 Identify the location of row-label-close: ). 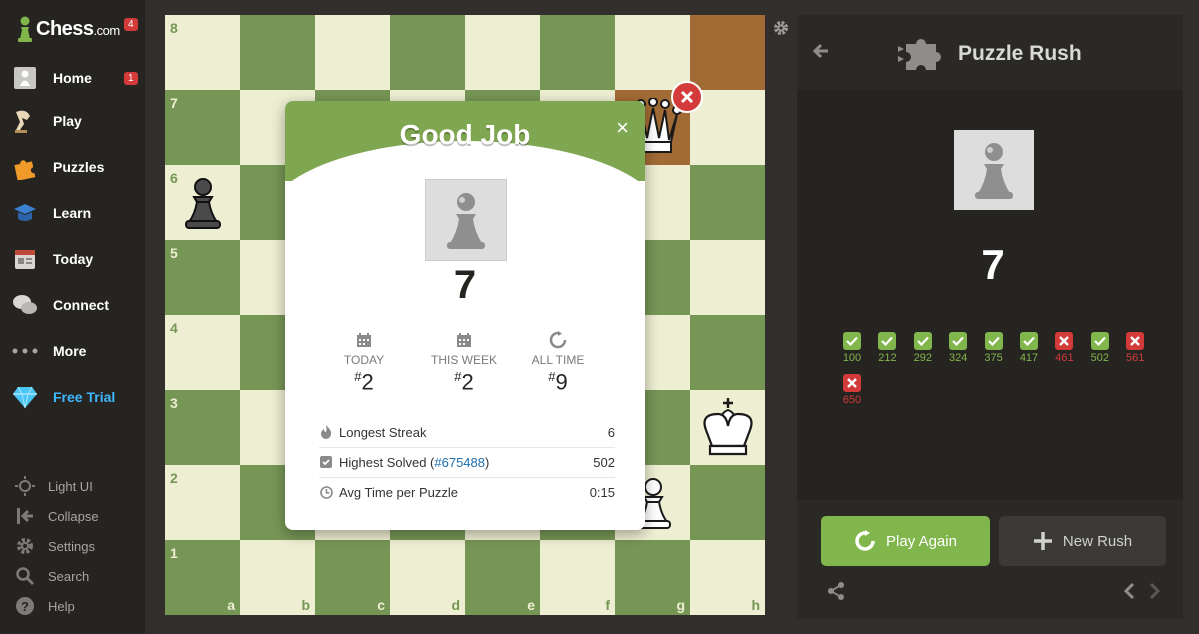
(487, 462).